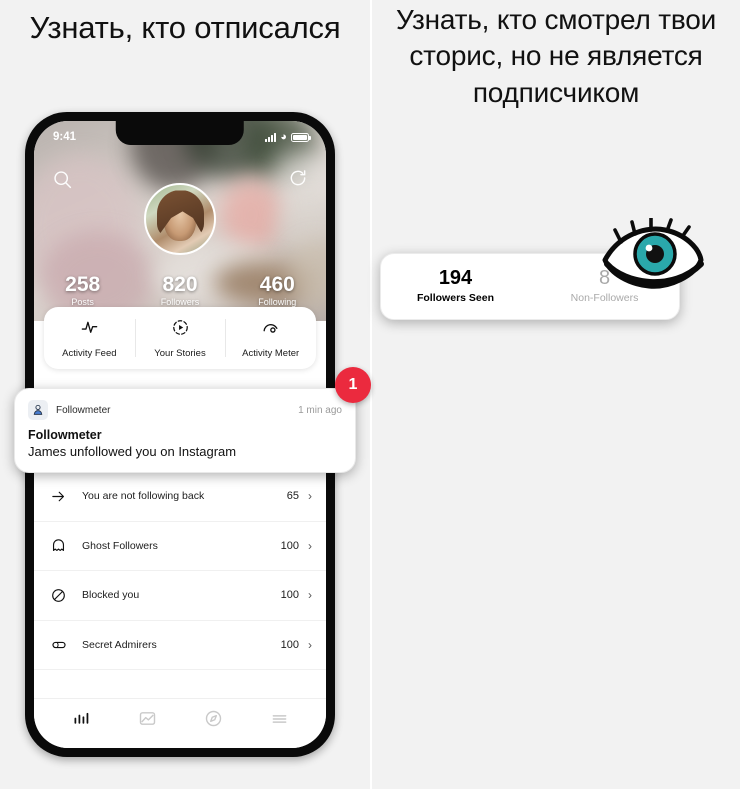  Describe the element at coordinates (120, 545) in the screenshot. I see `row-label: Ghost Followers` at that location.